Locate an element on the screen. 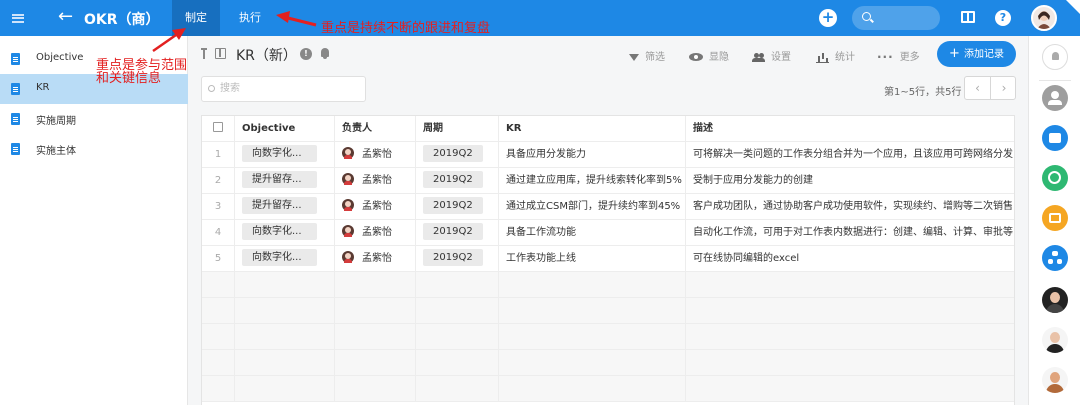  global-search-input is located at coordinates (896, 18).